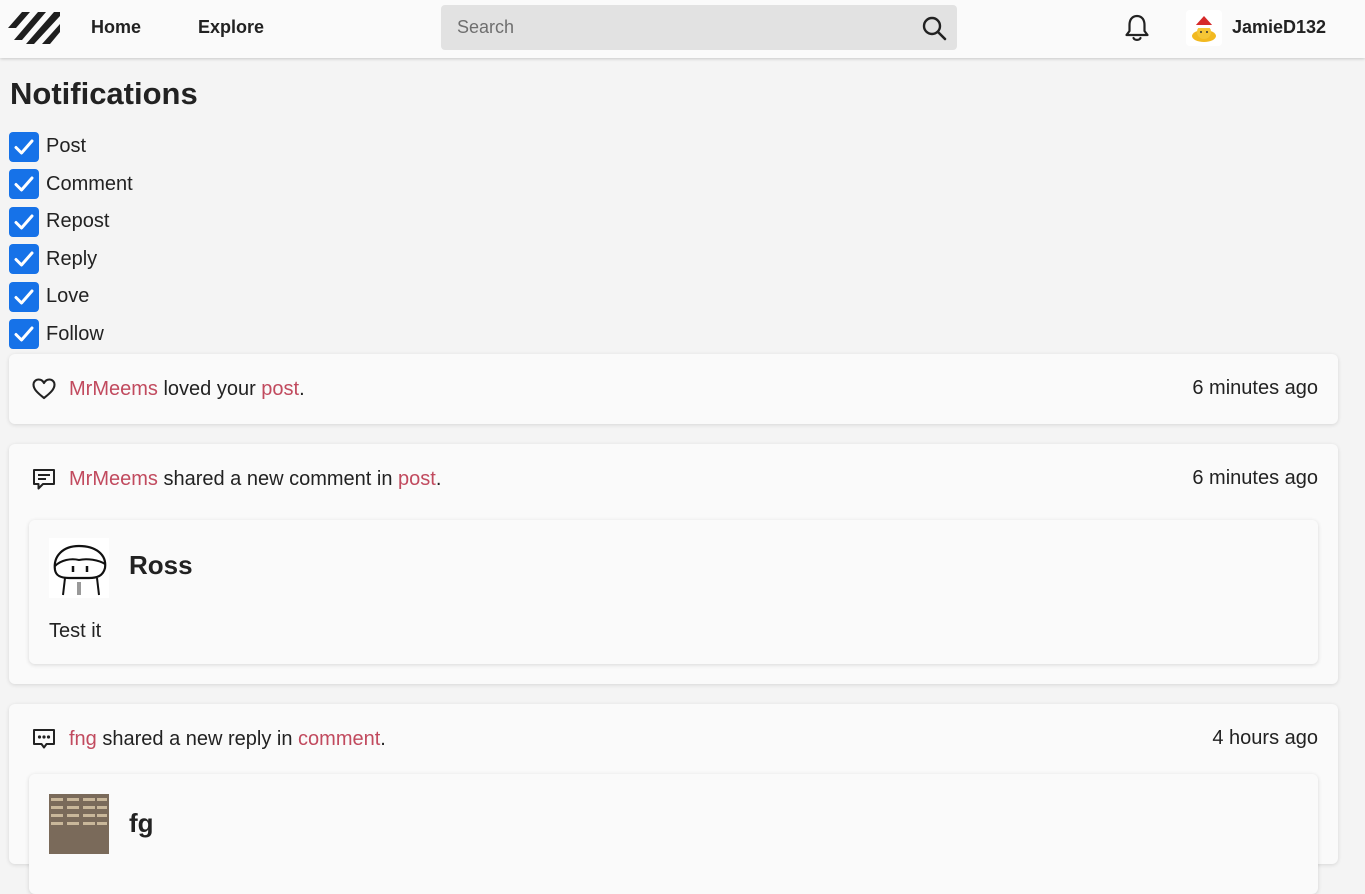 The height and width of the screenshot is (894, 1365). Describe the element at coordinates (934, 28) in the screenshot. I see `search-icon` at that location.